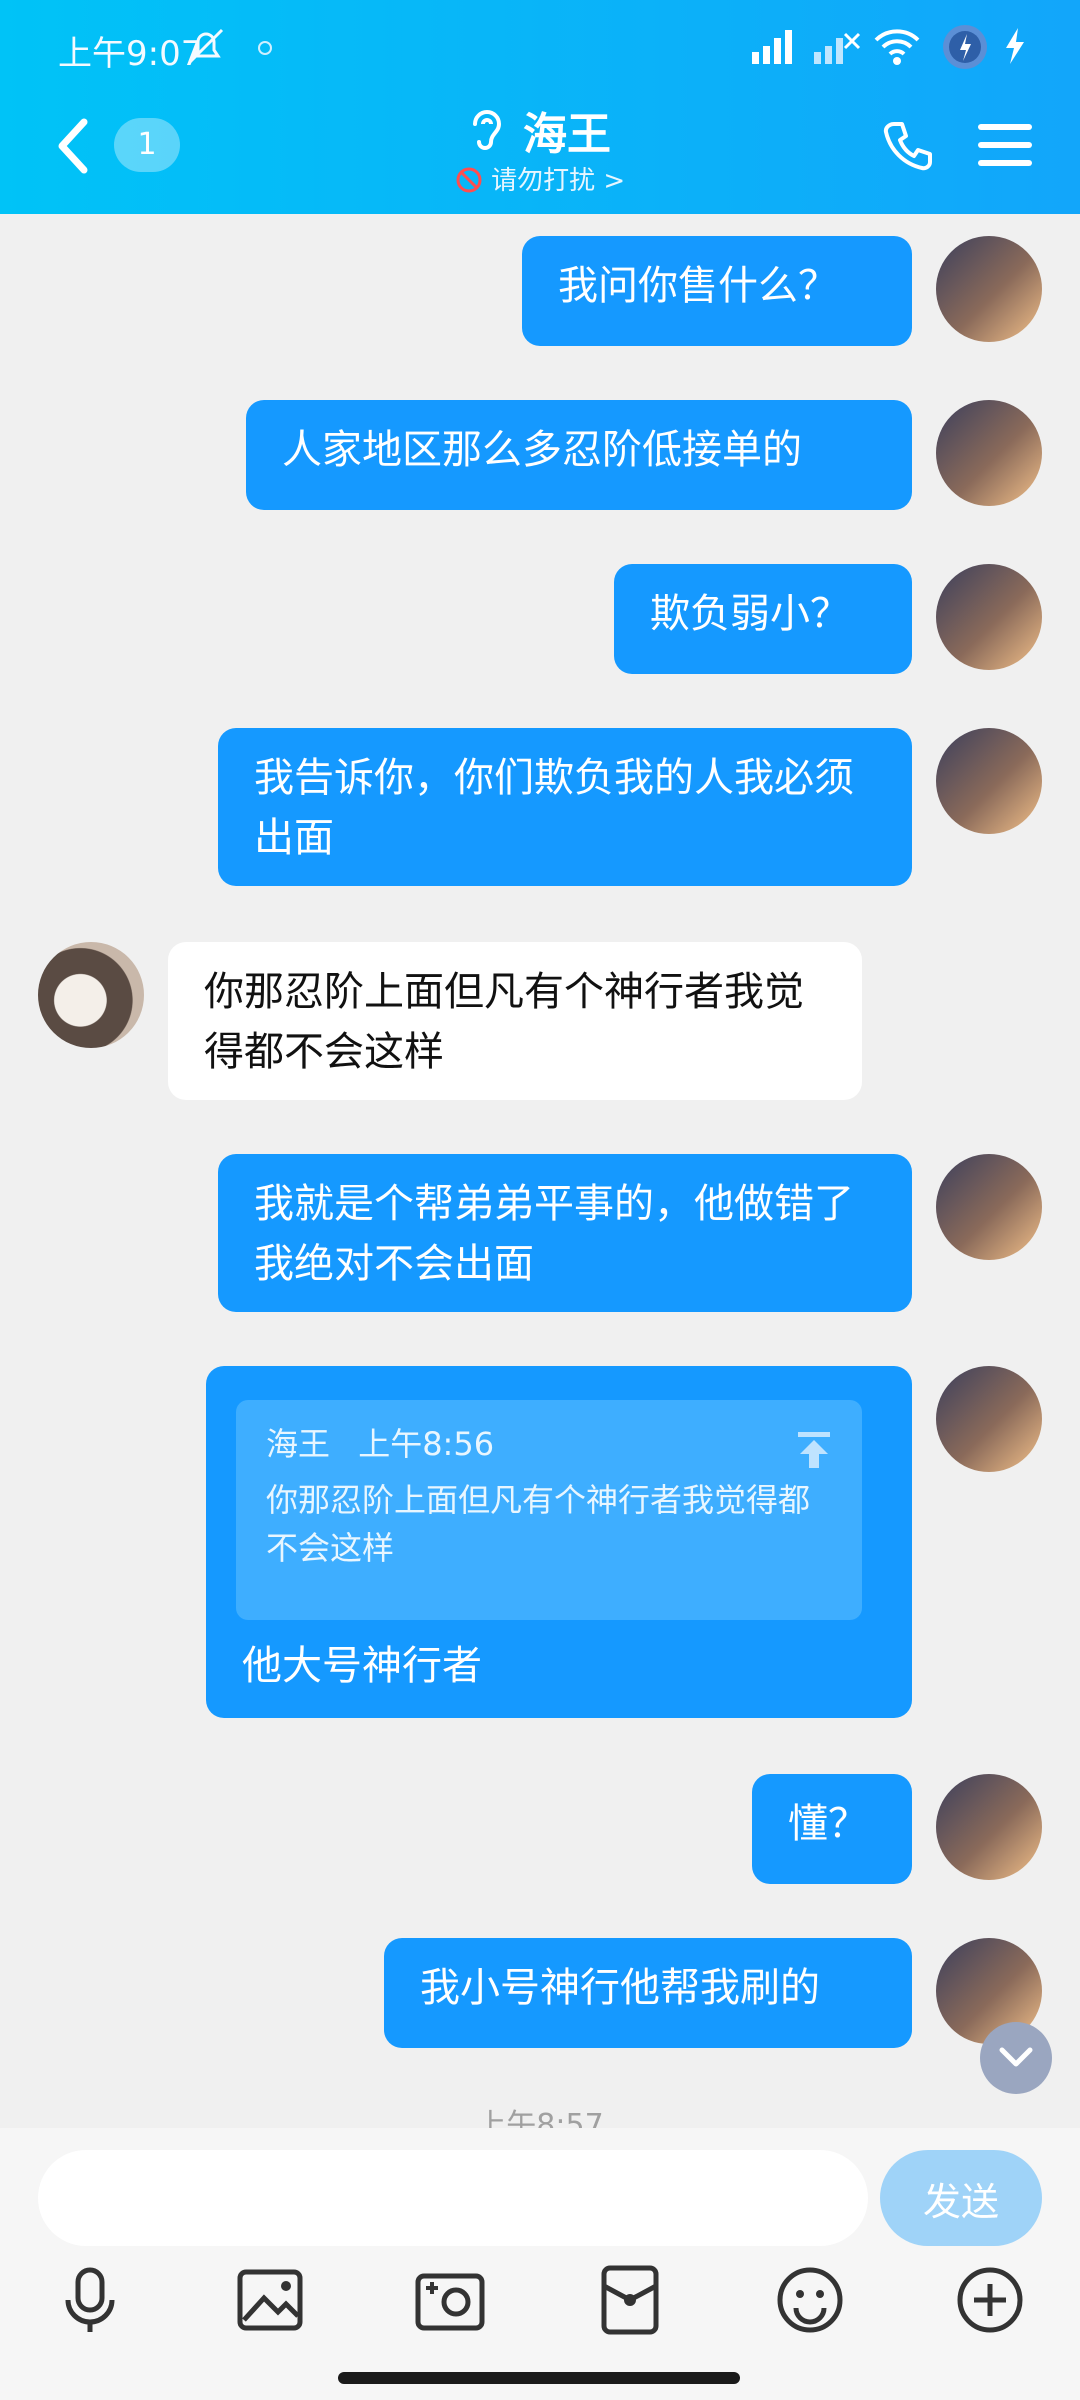 This screenshot has height=2400, width=1080. Describe the element at coordinates (579, 455) in the screenshot. I see `message-bubble: 人家地区那么多忍阶低接单的` at that location.